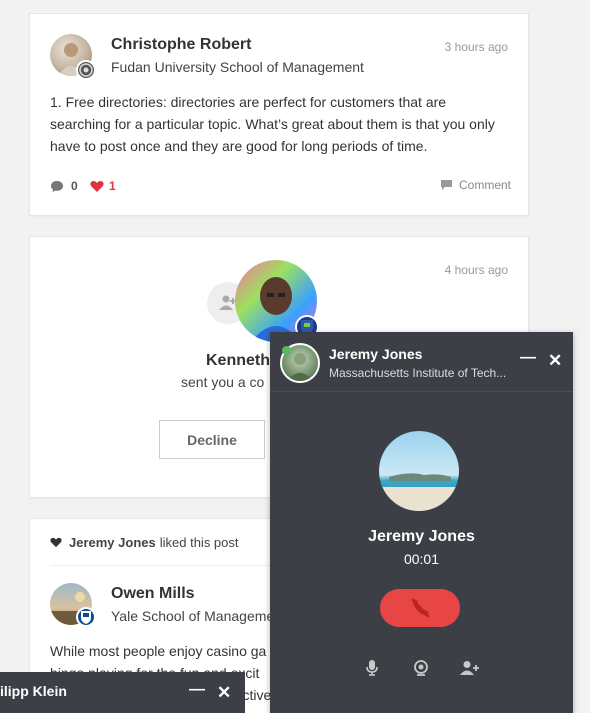 Image resolution: width=590 pixels, height=713 pixels. Describe the element at coordinates (112, 542) in the screenshot. I see `liked-by-name: Jeremy Jones` at that location.